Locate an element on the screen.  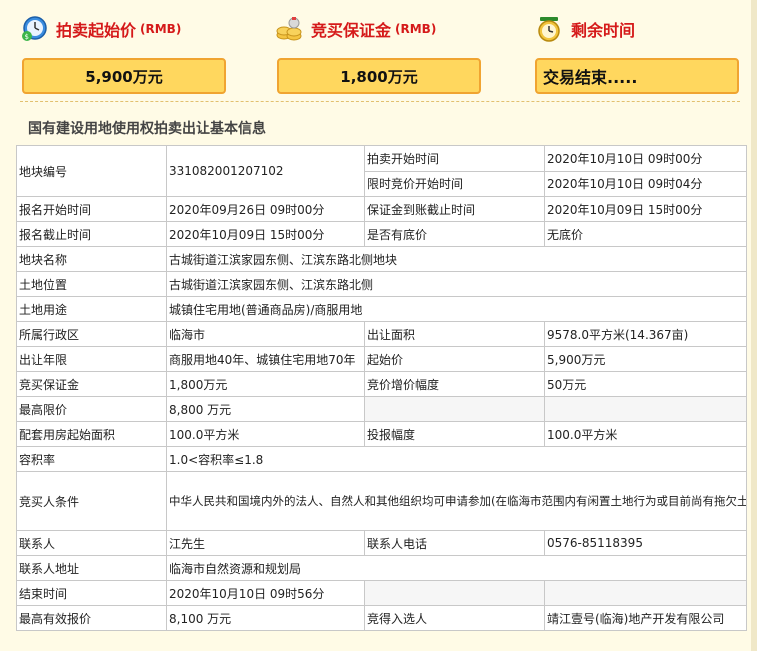
table-row: 联系人 江先生 联系人电话 0576-85118395 is located at coordinates (381, 543).